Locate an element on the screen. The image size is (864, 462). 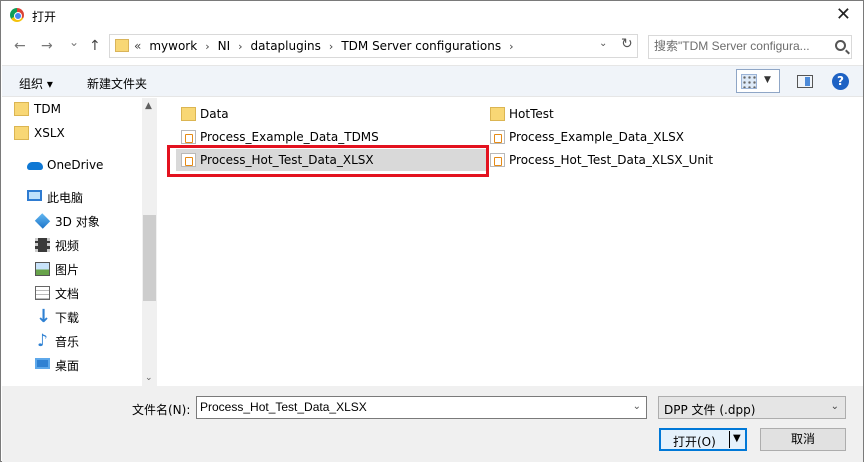
help-icon: ? is located at coordinates (840, 81).